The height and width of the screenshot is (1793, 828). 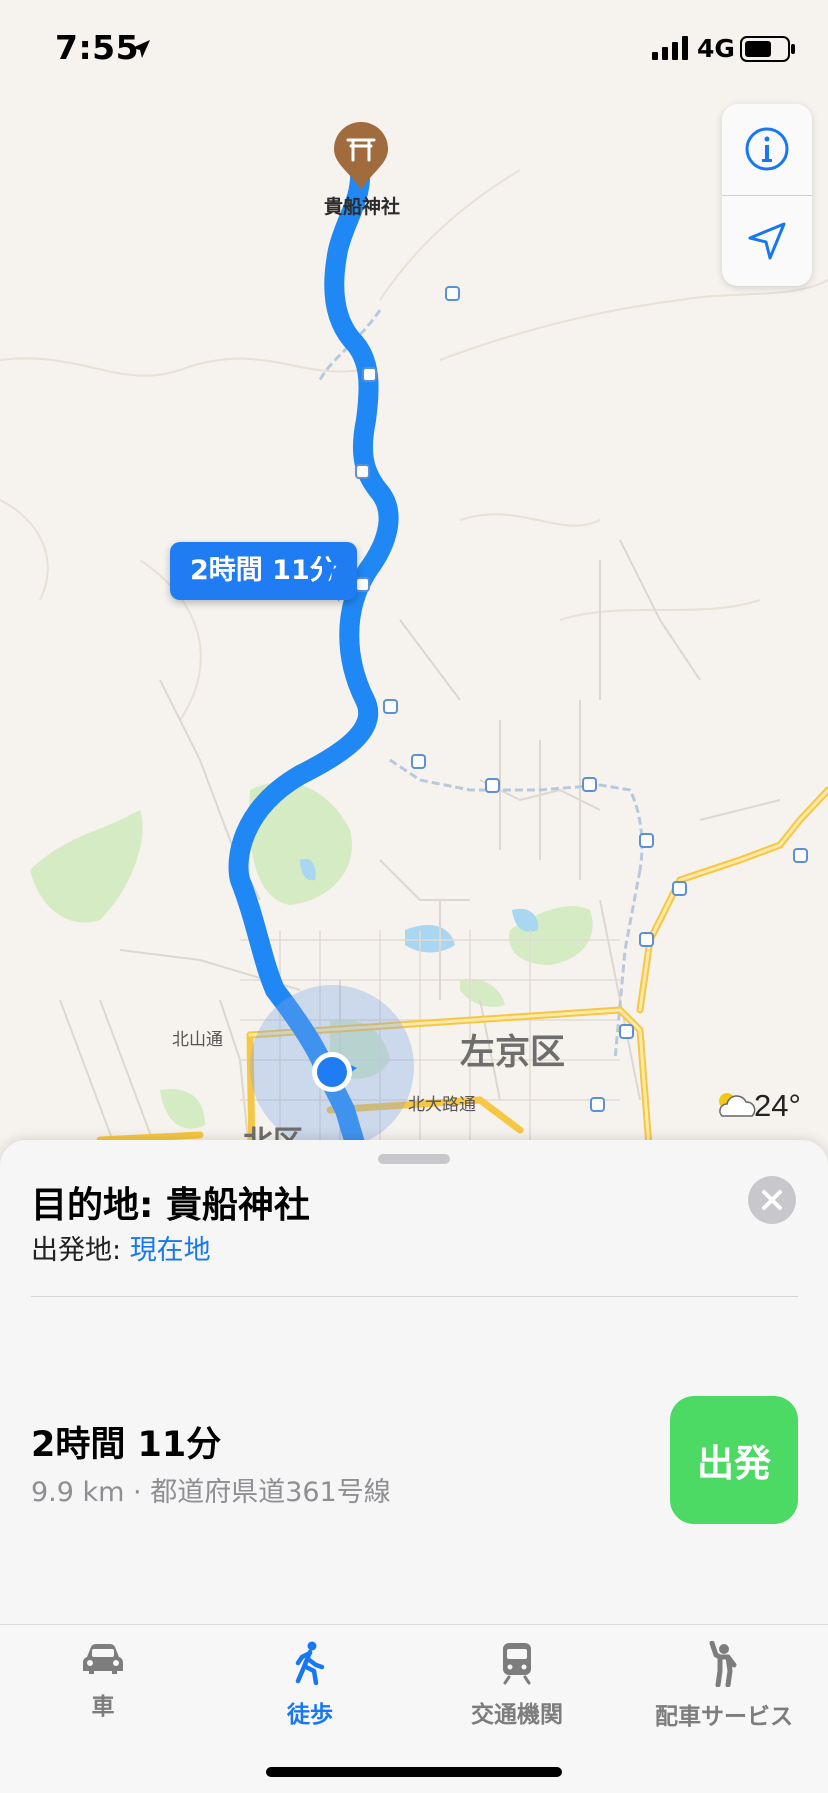 I want to click on route-eta: 2時間 11分, so click(x=126, y=1445).